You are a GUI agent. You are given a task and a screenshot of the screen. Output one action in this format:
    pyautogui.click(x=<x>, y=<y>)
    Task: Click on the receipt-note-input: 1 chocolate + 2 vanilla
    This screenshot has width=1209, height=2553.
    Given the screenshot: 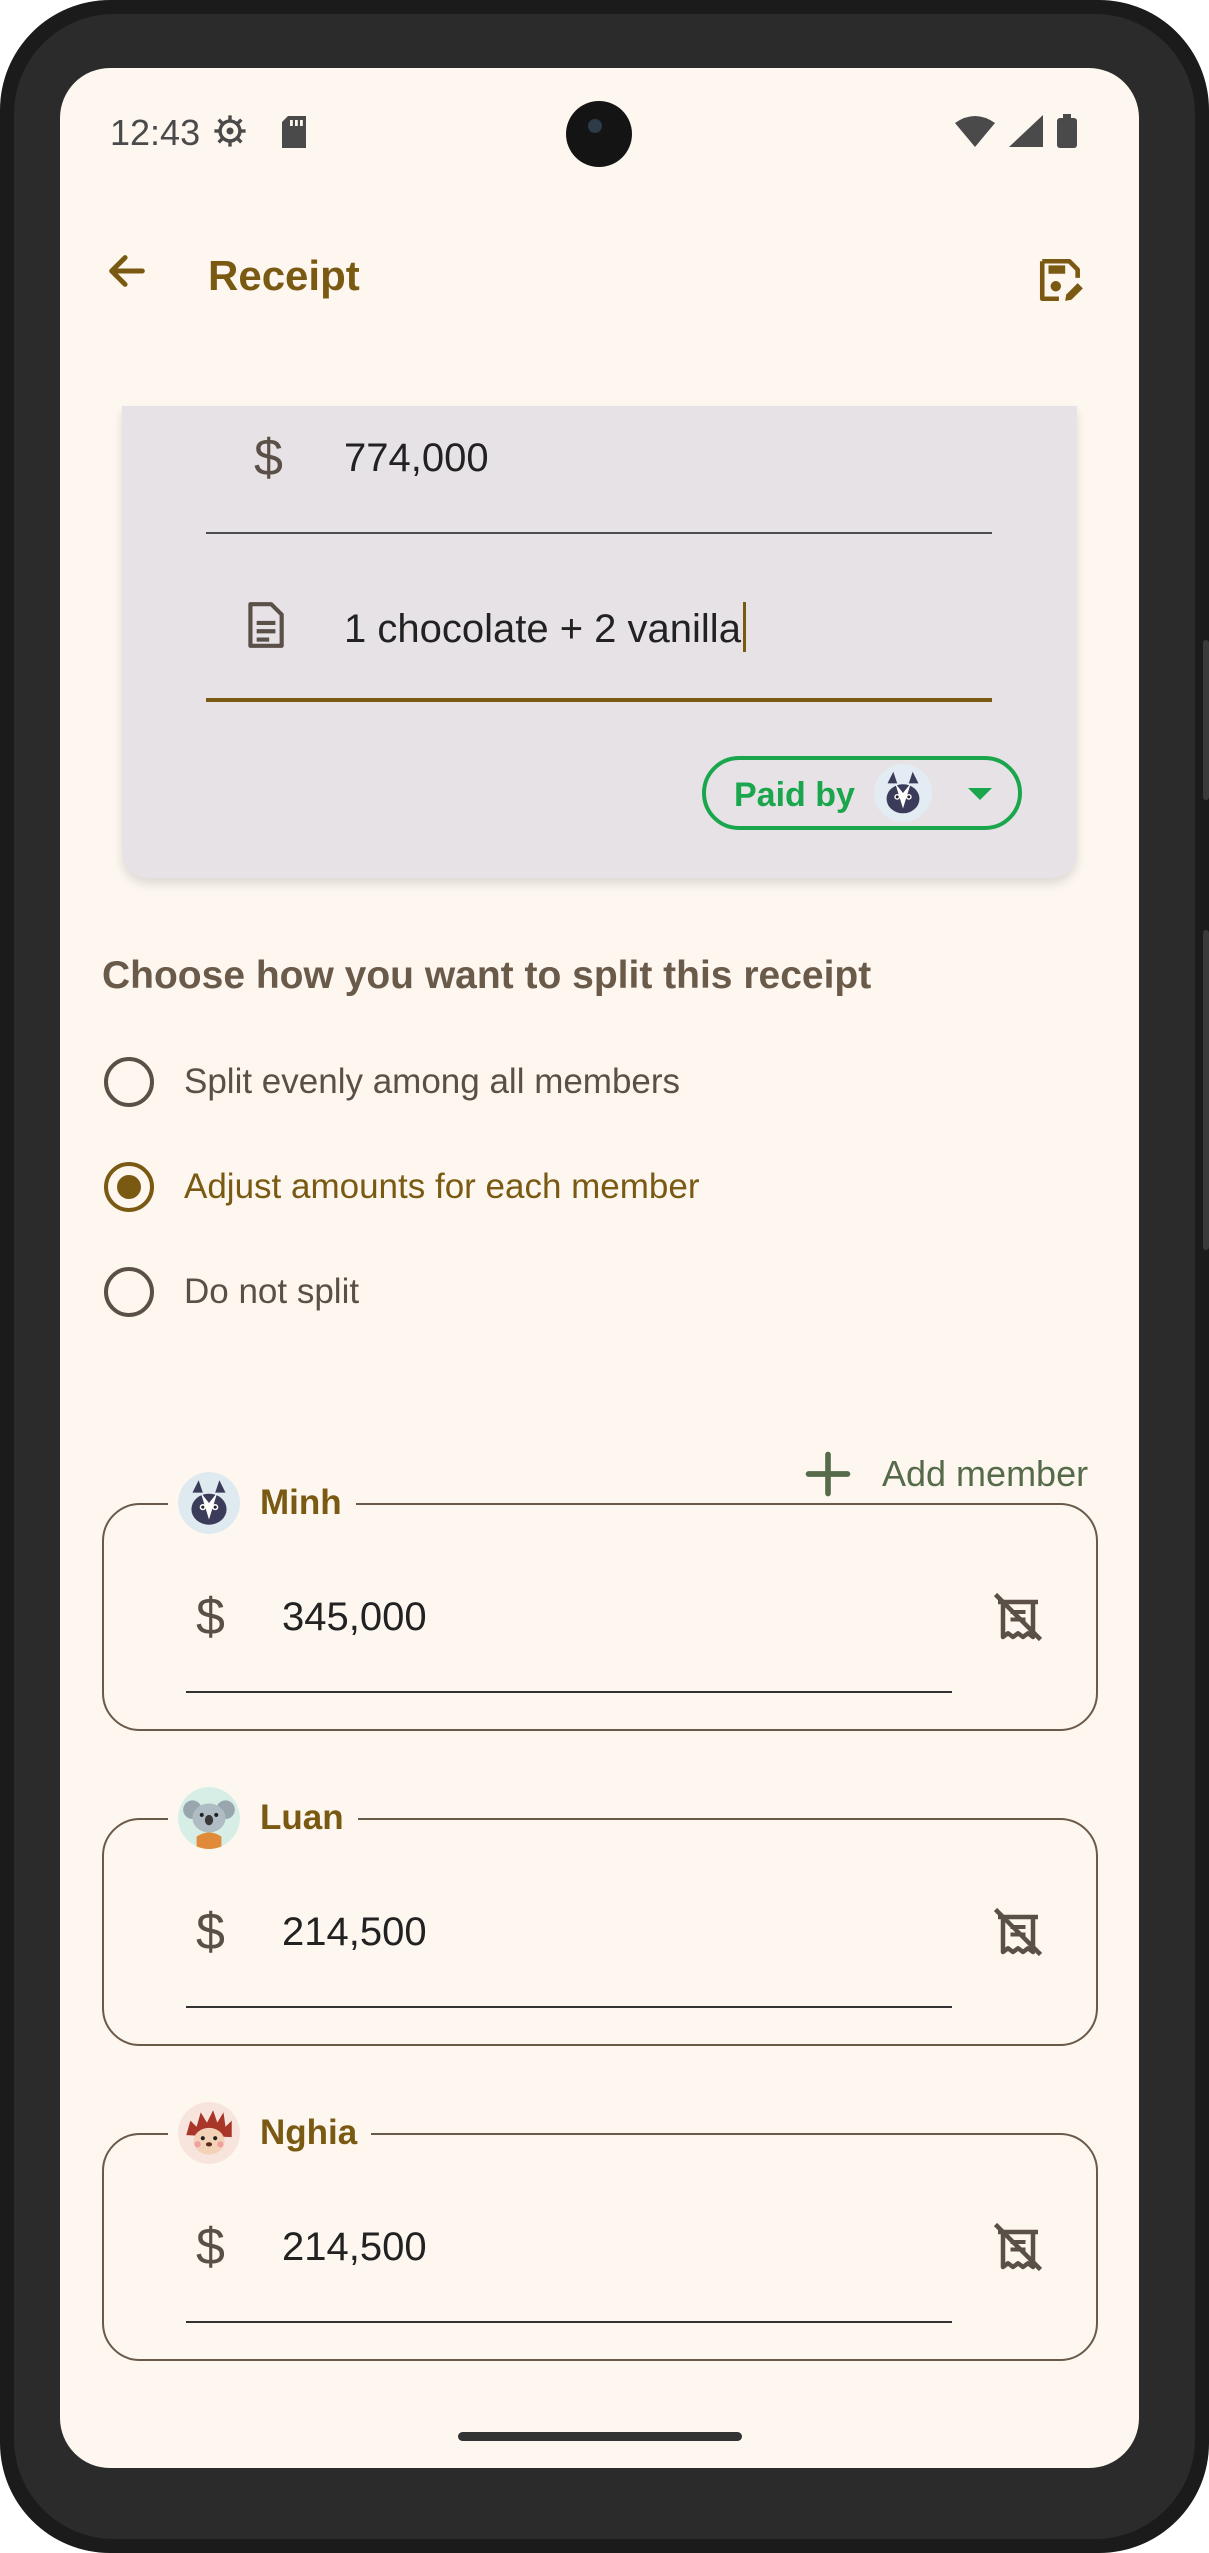 What is the action you would take?
    pyautogui.click(x=545, y=627)
    